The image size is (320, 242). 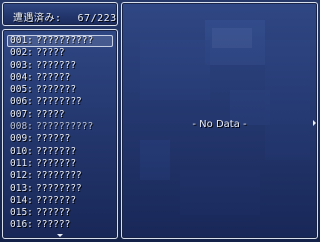 I want to click on scroll-down-arrow-icon, so click(x=60, y=235).